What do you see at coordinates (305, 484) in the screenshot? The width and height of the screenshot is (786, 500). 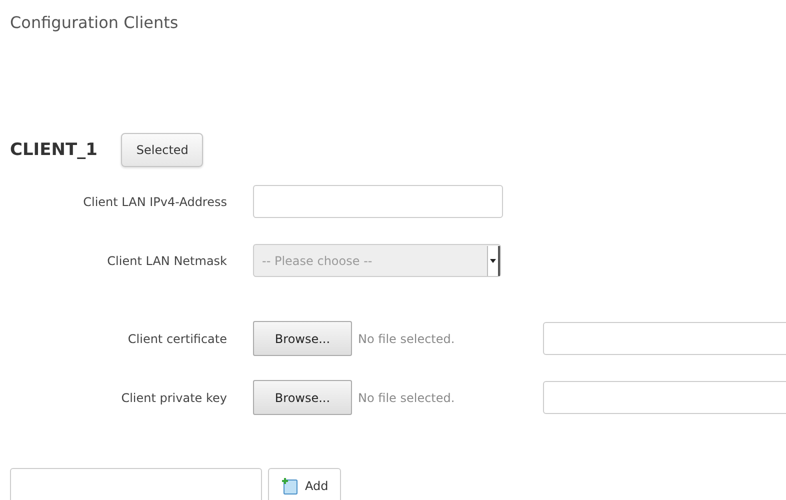 I see `add-button: Add` at bounding box center [305, 484].